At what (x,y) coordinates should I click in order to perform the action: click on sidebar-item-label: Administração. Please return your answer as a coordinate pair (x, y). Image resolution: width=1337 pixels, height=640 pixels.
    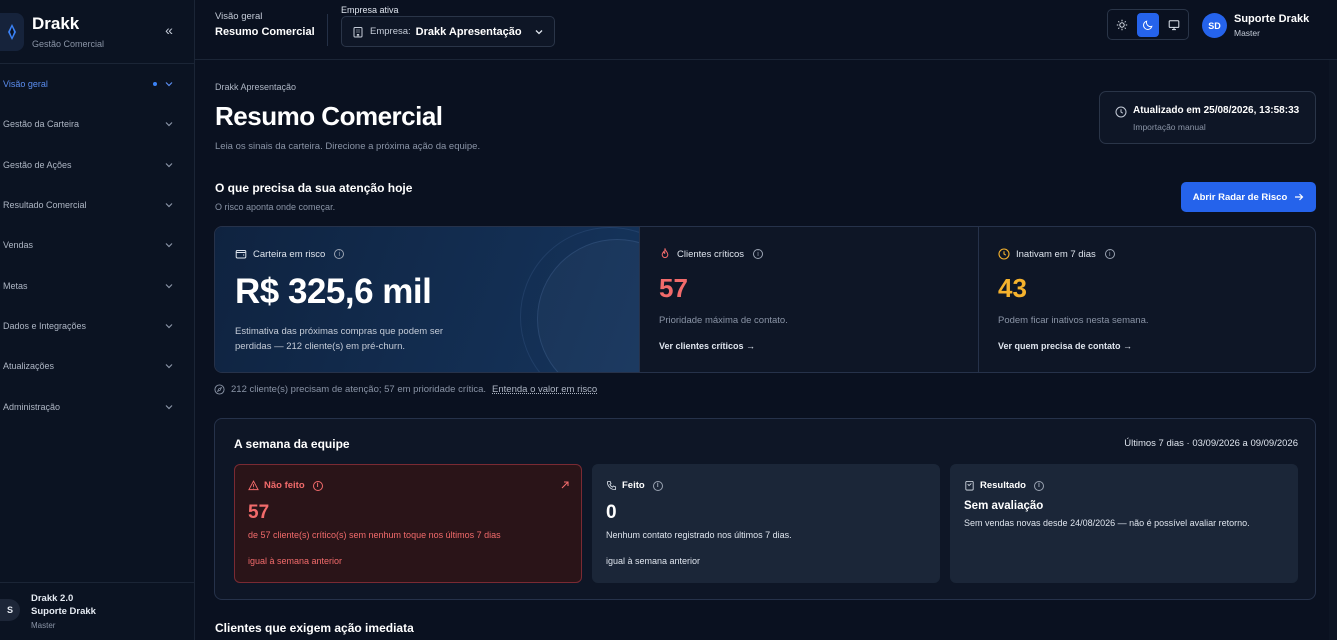
    Looking at the image, I should click on (32, 406).